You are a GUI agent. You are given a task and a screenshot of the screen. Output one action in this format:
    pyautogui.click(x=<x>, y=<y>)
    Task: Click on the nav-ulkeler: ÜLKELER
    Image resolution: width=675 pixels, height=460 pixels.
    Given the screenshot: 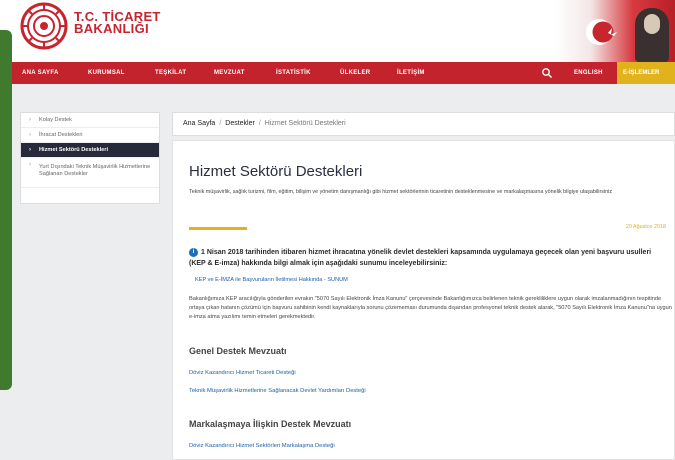 What is the action you would take?
    pyautogui.click(x=355, y=73)
    